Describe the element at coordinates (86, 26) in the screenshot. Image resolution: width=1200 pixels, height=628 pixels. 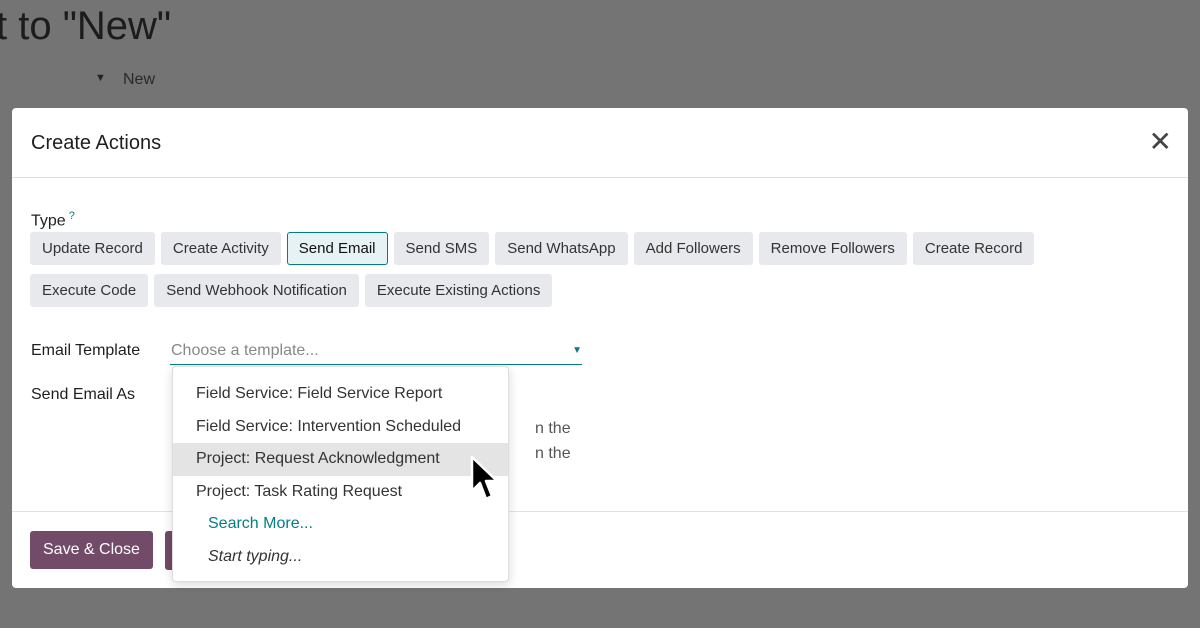
I see `background-page-title: t to "New"` at that location.